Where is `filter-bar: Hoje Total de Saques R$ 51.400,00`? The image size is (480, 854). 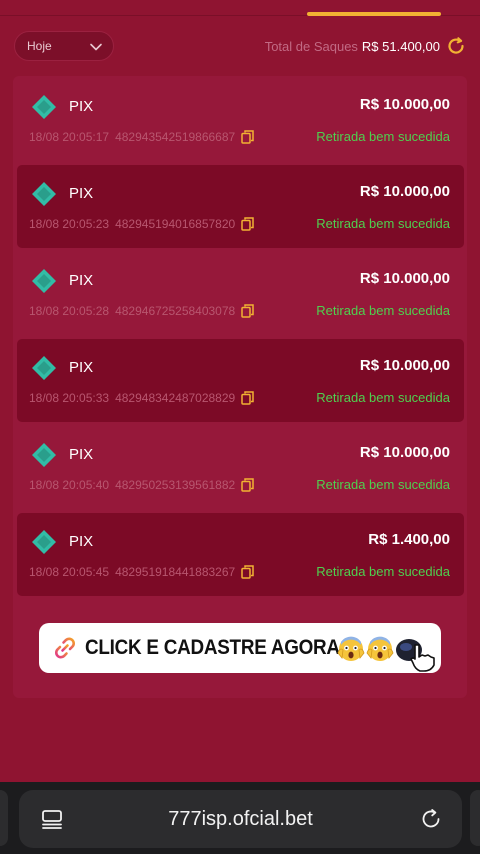
filter-bar: Hoje Total de Saques R$ 51.400,00 is located at coordinates (240, 47).